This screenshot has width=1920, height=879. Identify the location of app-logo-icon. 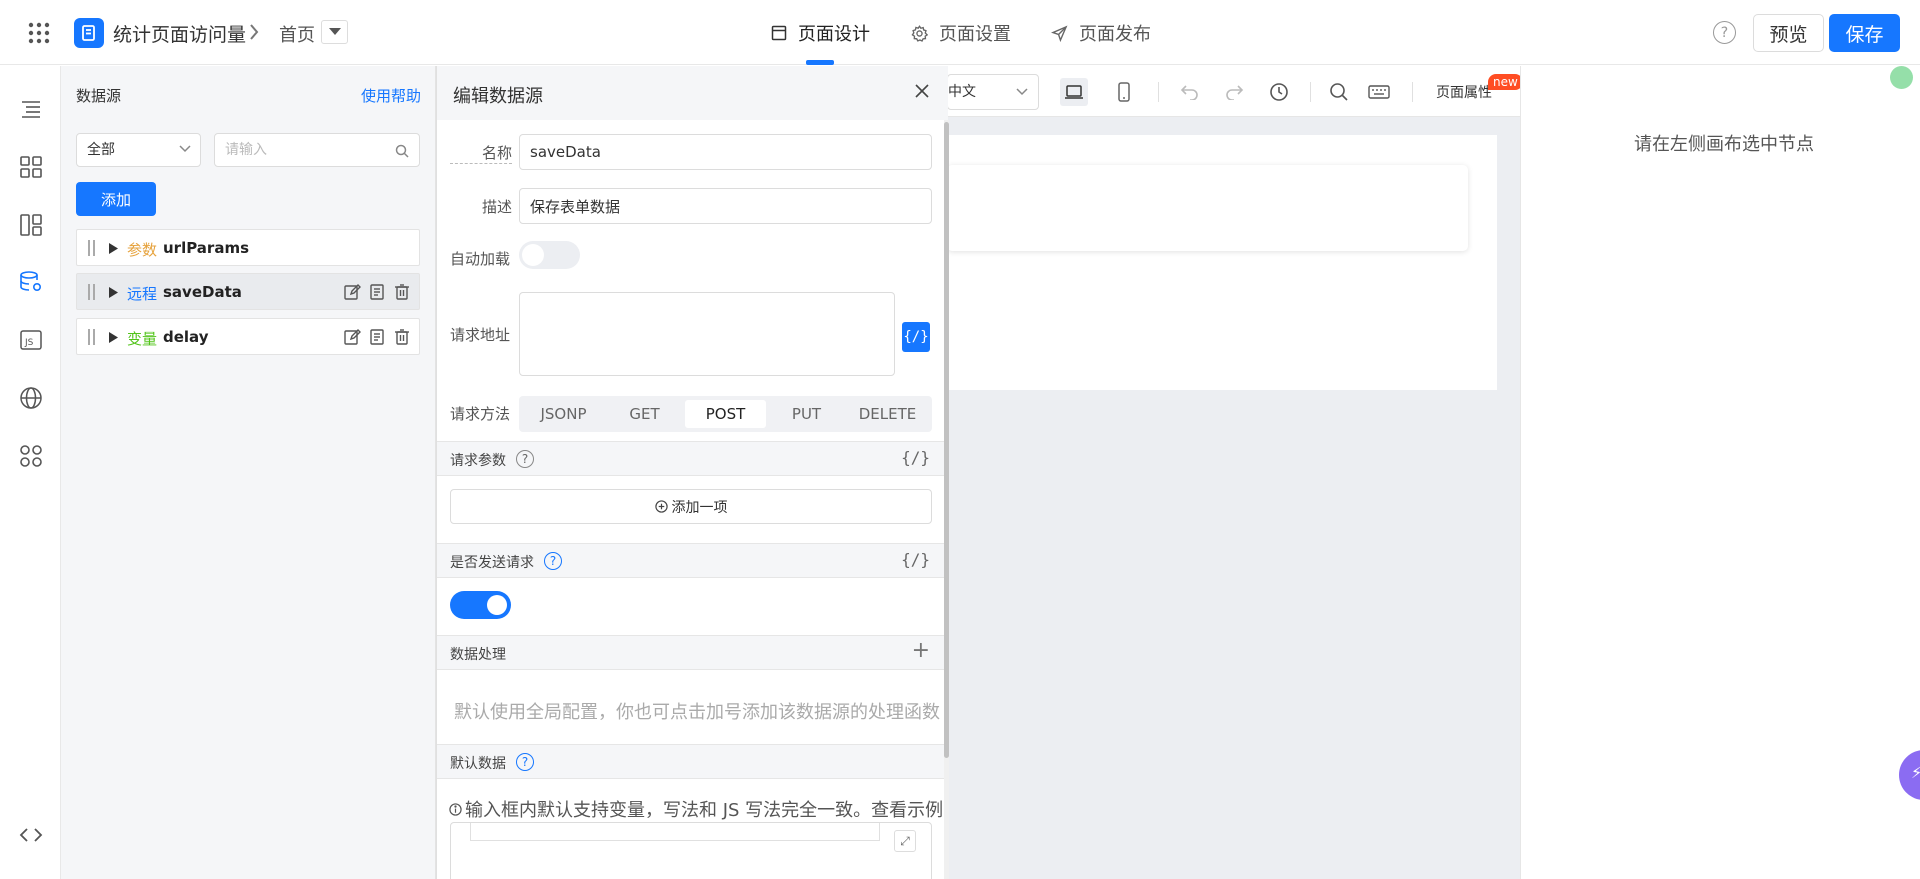
(89, 33).